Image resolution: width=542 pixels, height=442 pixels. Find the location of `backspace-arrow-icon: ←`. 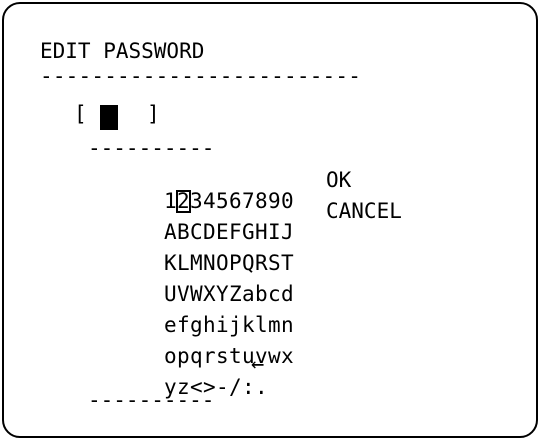

backspace-arrow-icon: ← is located at coordinates (257, 365).